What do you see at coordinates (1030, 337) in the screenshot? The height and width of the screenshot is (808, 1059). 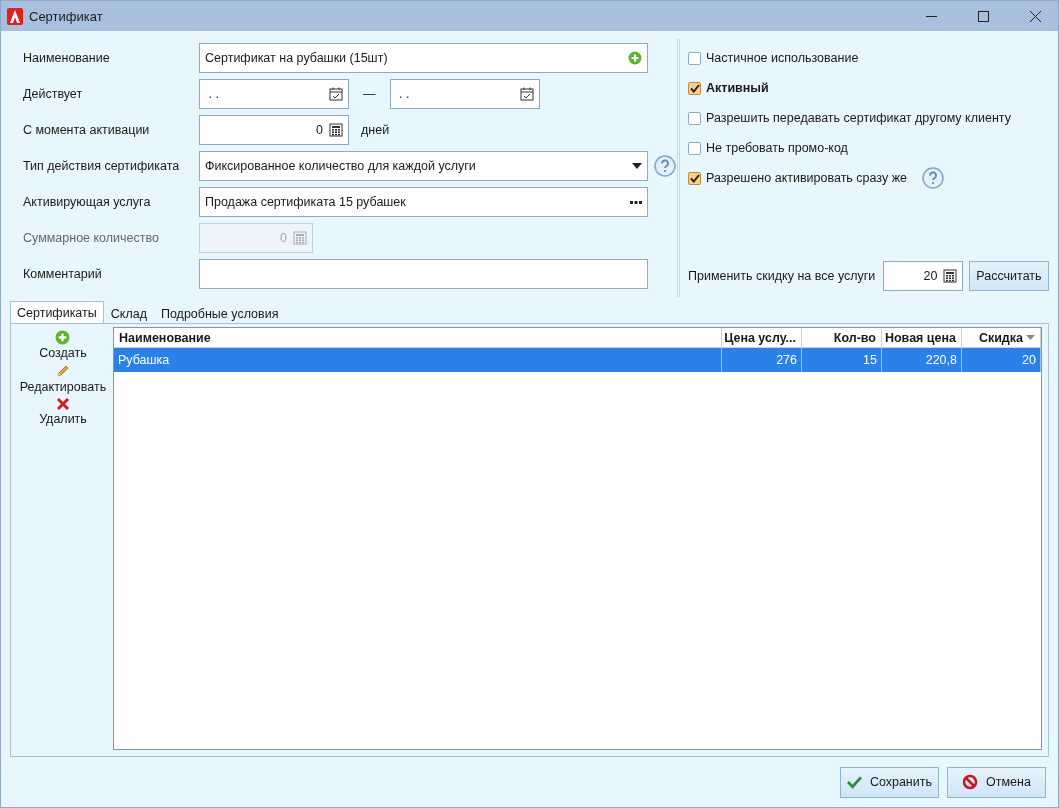 I see `sort-arrow-icon` at bounding box center [1030, 337].